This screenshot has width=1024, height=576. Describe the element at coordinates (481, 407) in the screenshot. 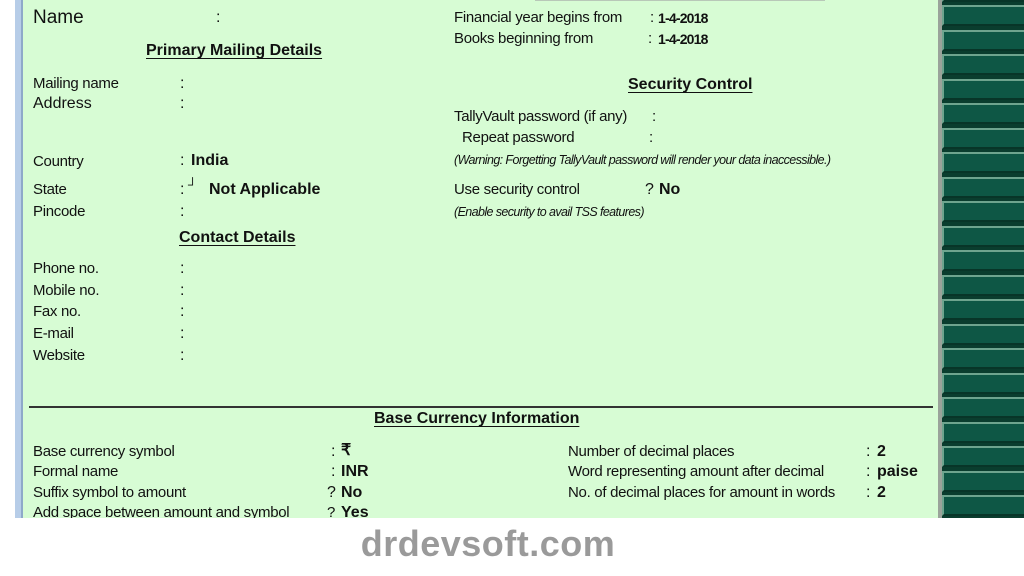

I see `base-currency-divider` at that location.